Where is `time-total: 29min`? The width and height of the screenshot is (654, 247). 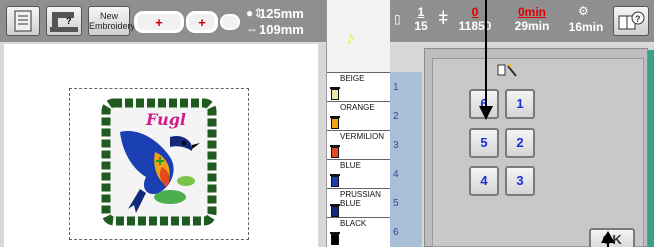
time-total: 29min is located at coordinates (532, 26).